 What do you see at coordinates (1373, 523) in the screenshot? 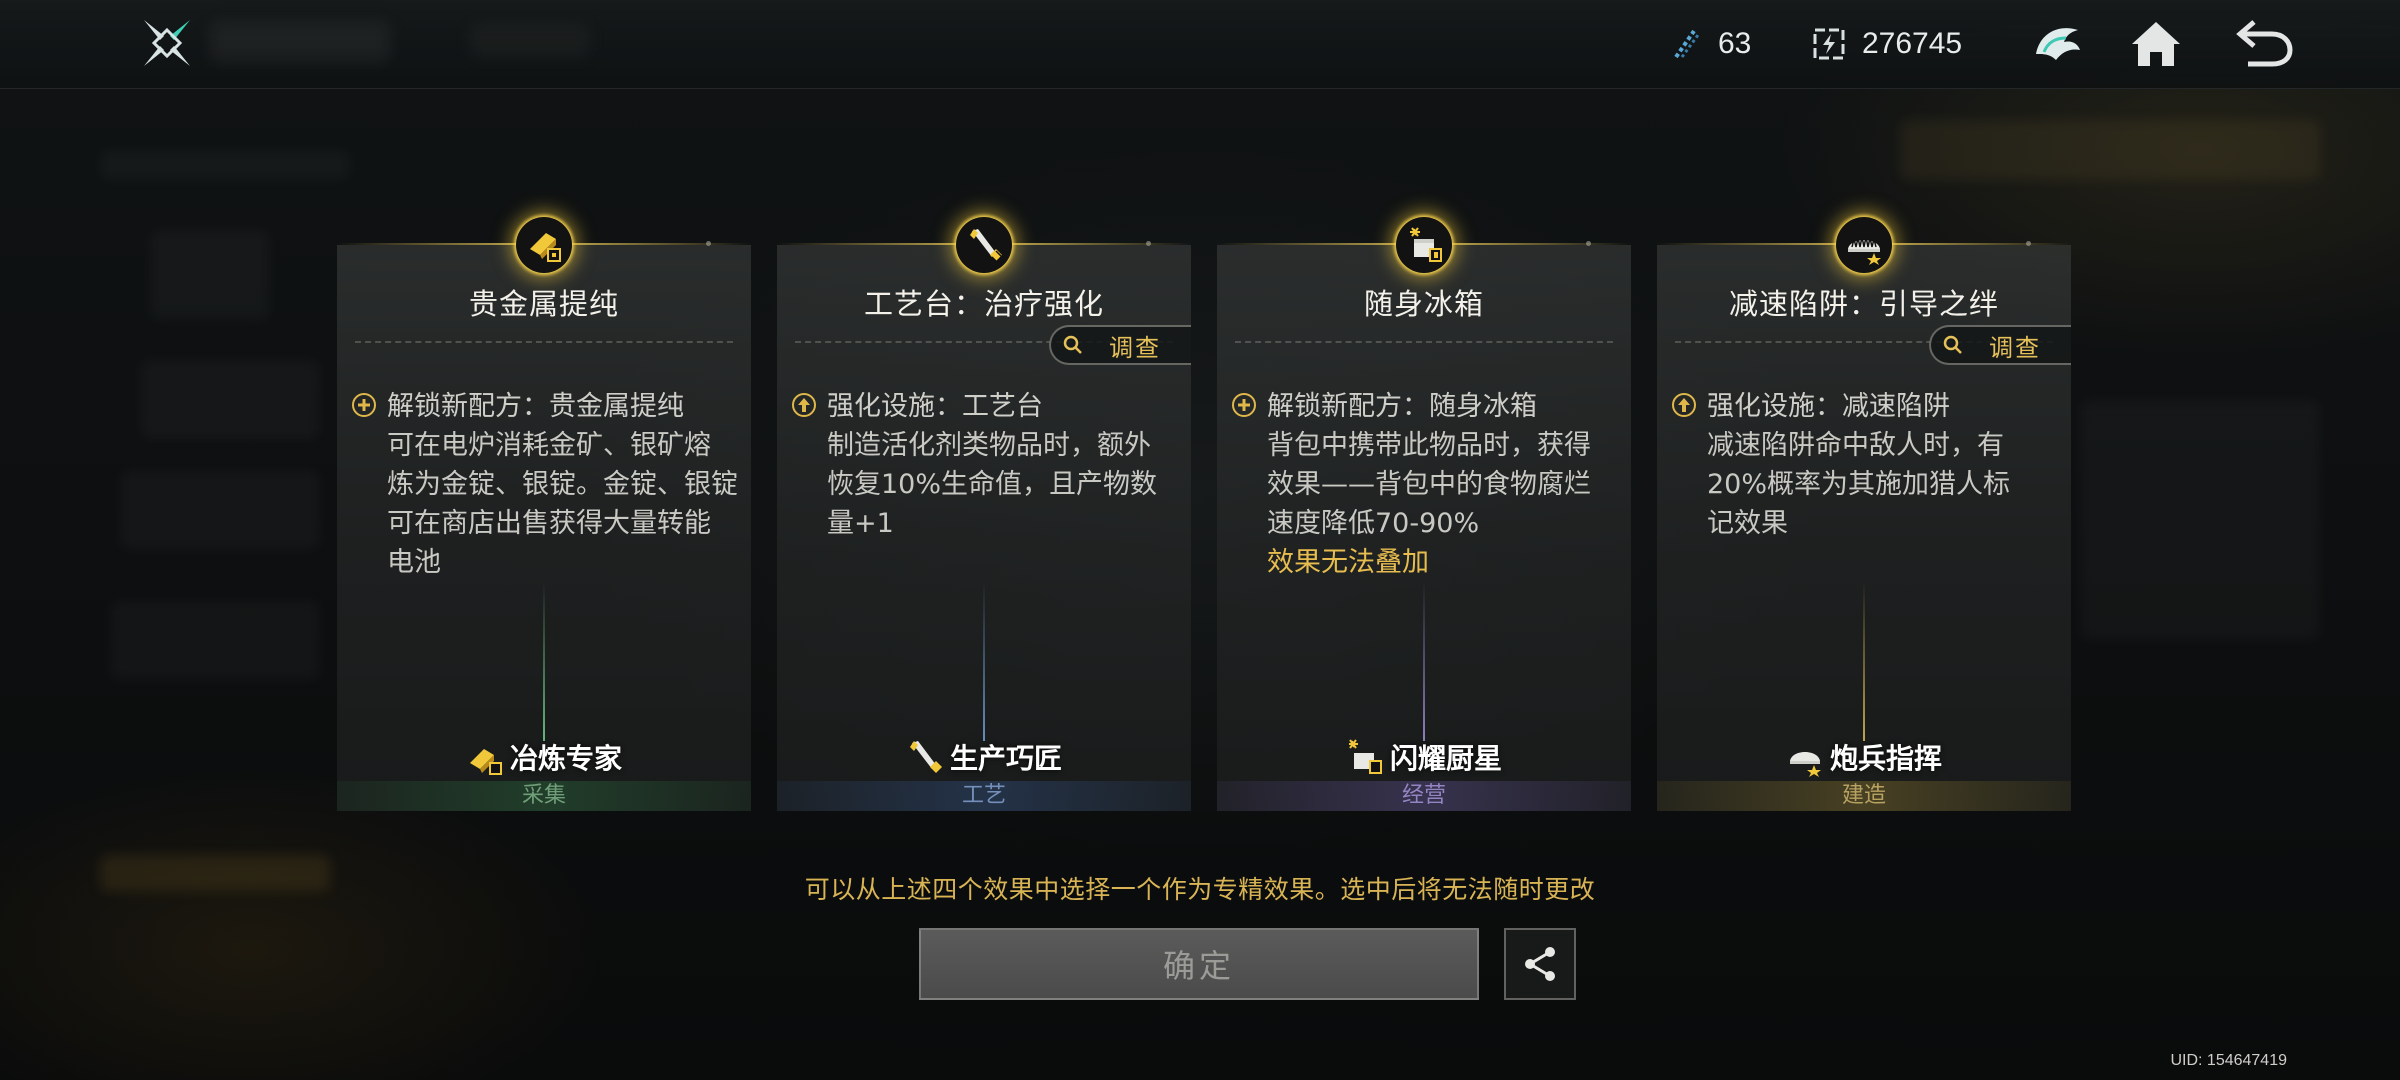
I see `effect-line: 速度降低70-90%` at bounding box center [1373, 523].